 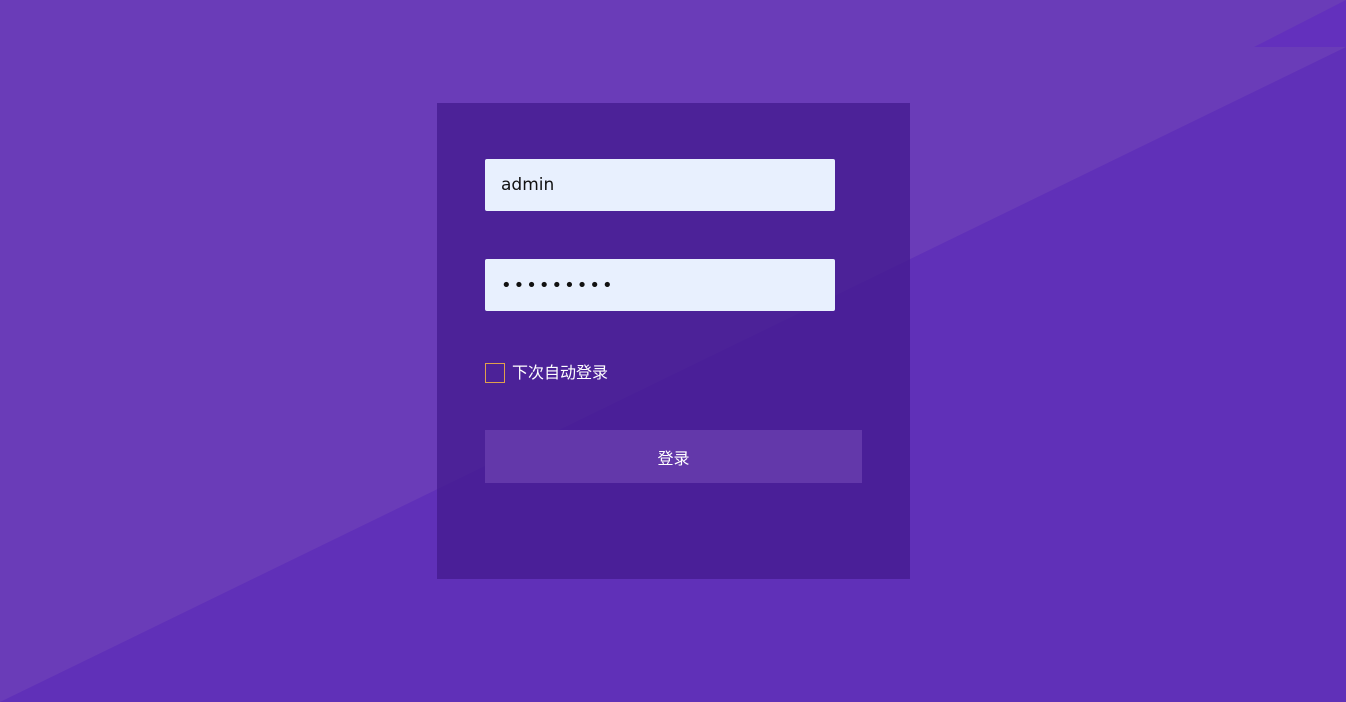 What do you see at coordinates (673, 456) in the screenshot?
I see `login-button: 登录` at bounding box center [673, 456].